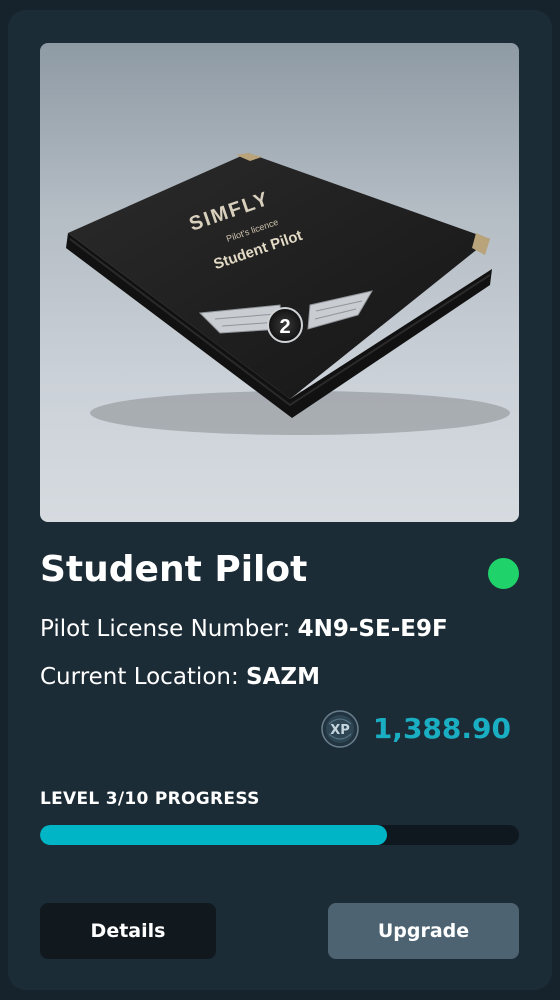  I want to click on xp-coin-icon: XP, so click(340, 729).